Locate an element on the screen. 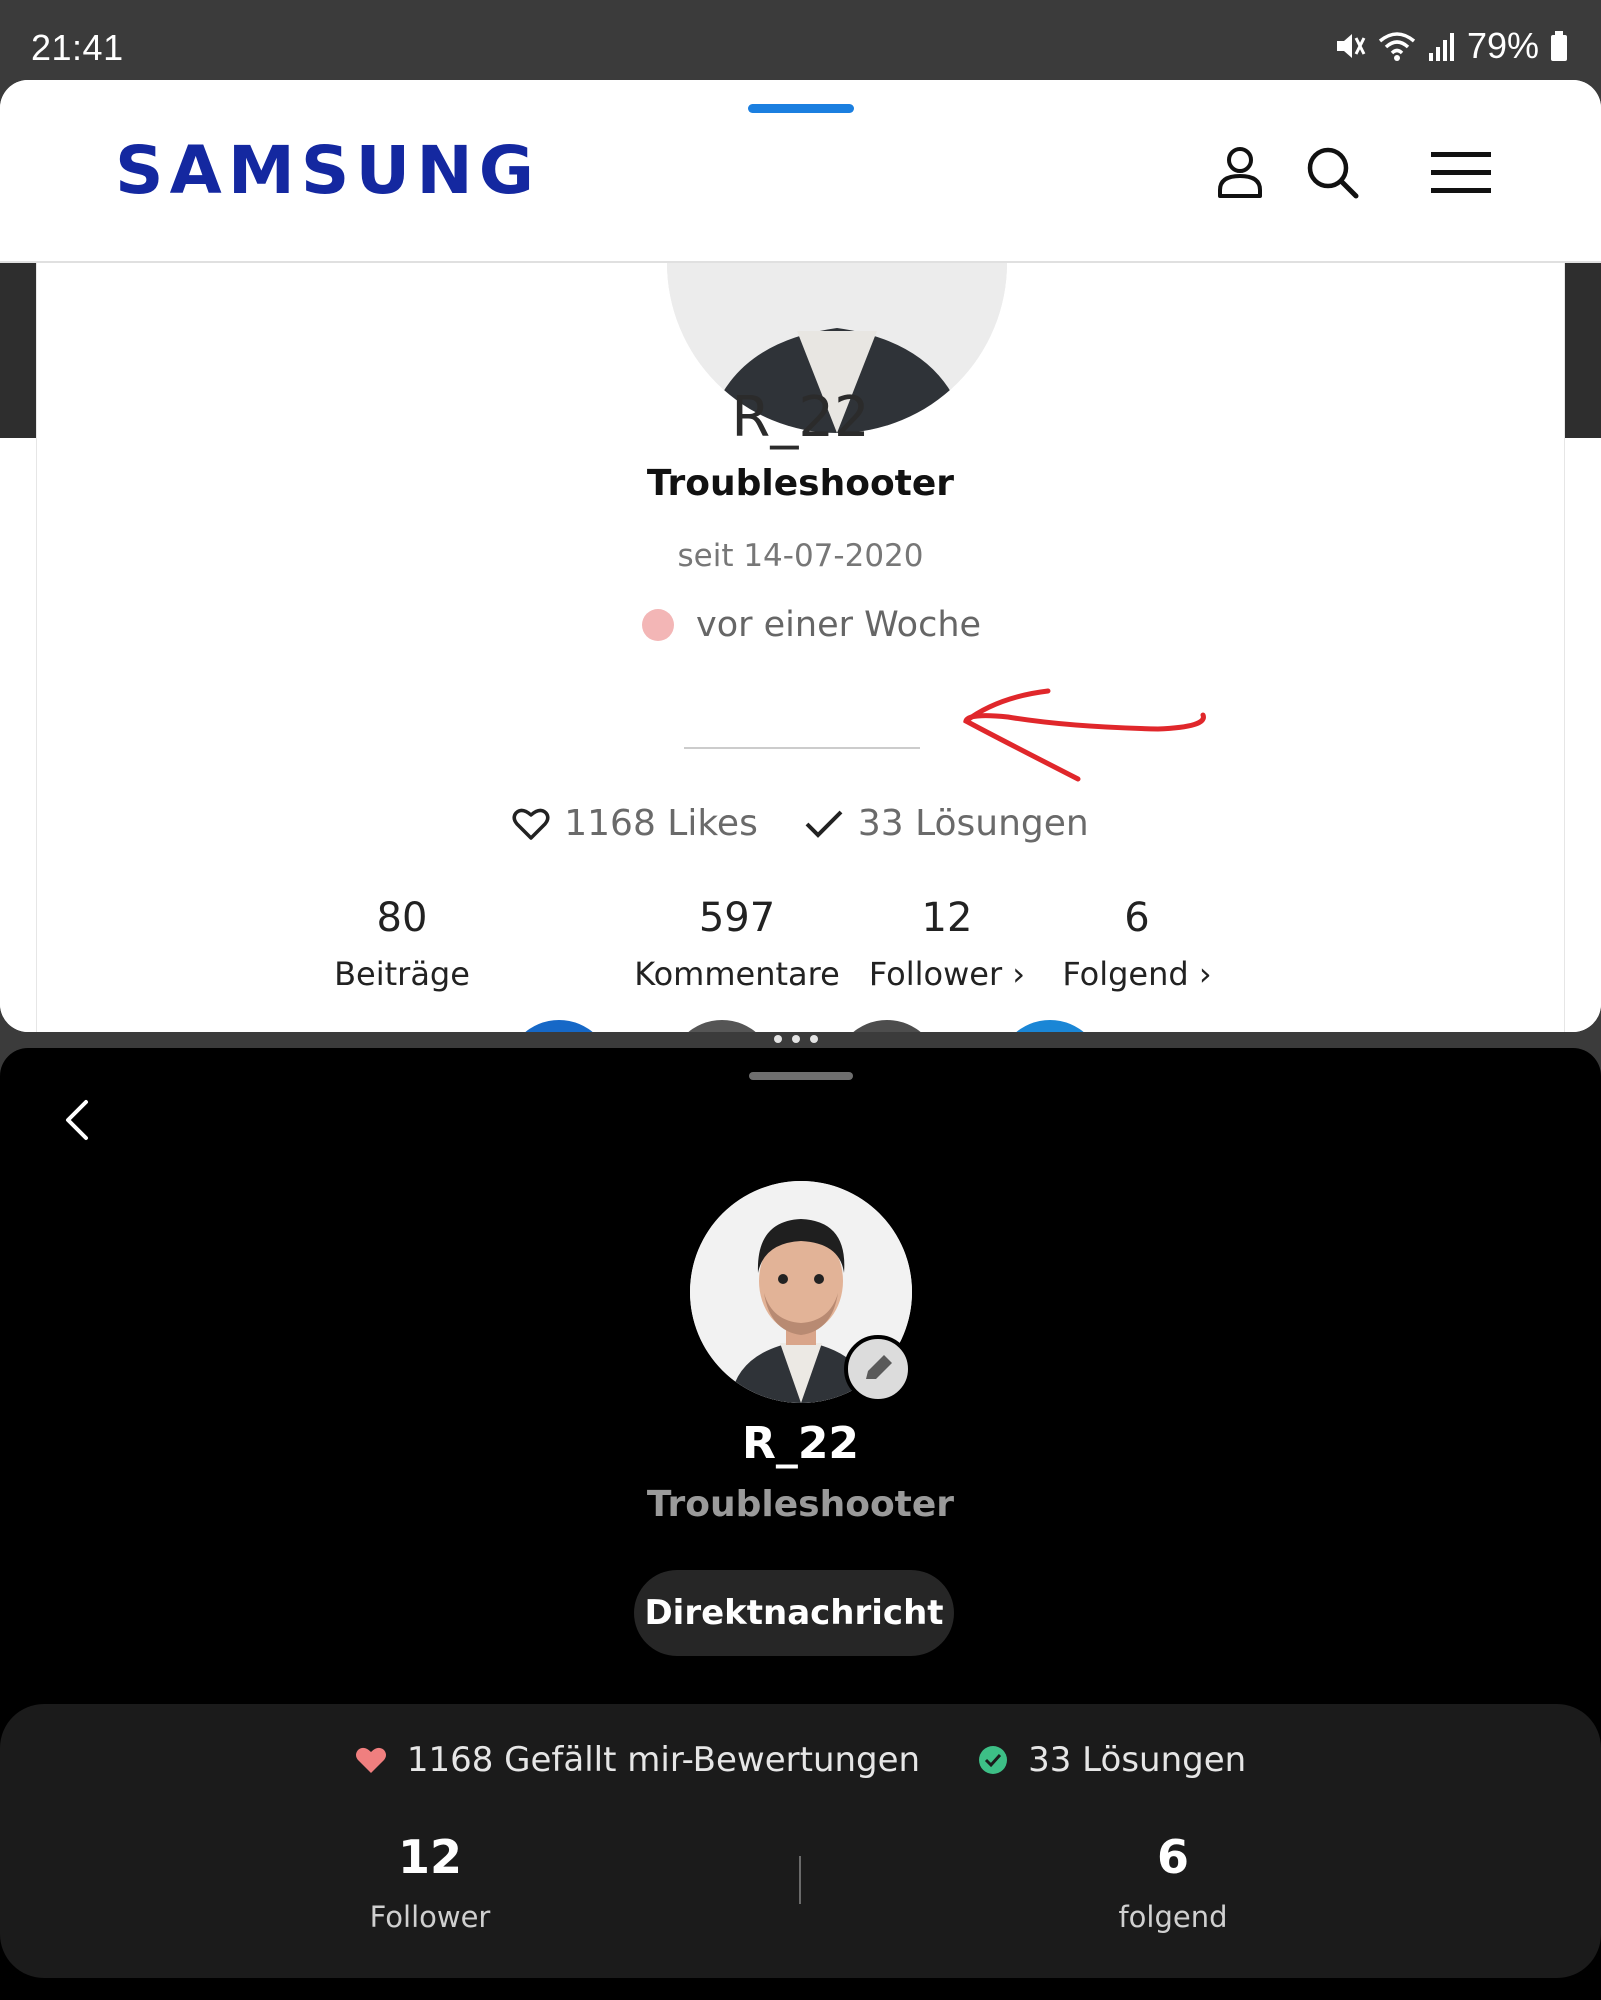  wifi-icon is located at coordinates (1397, 46).